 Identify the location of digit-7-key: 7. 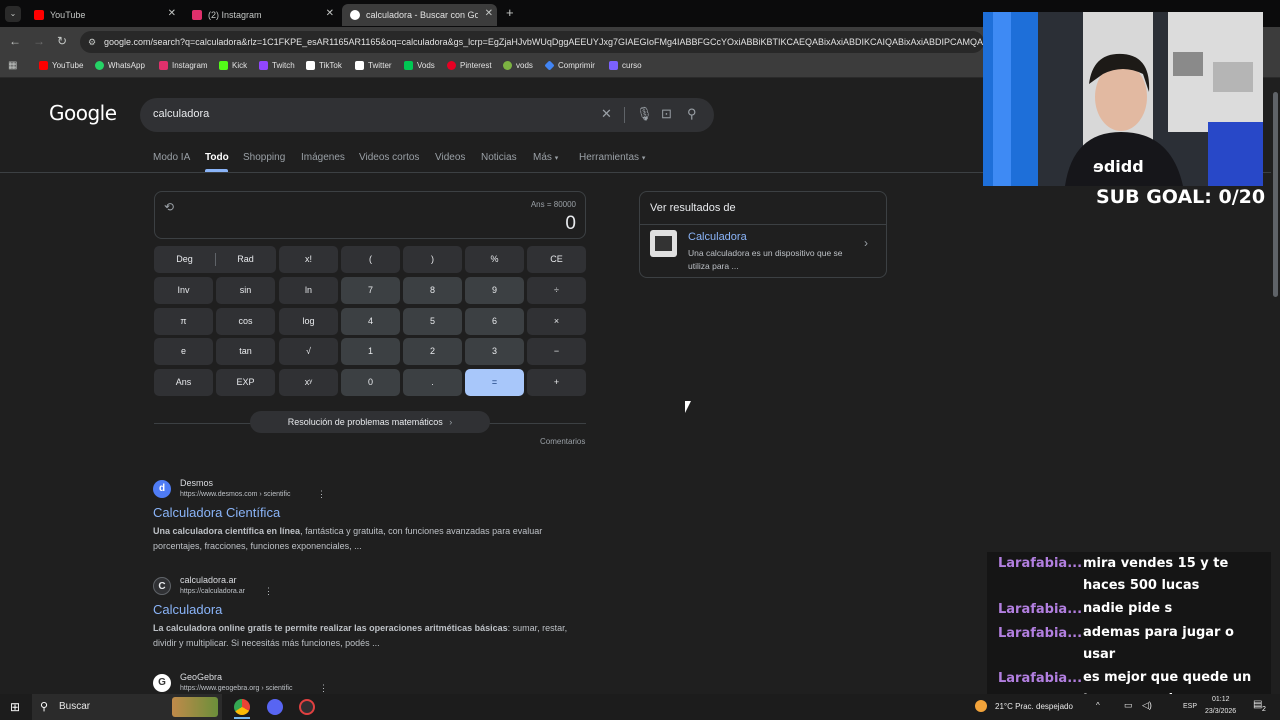
(370, 290).